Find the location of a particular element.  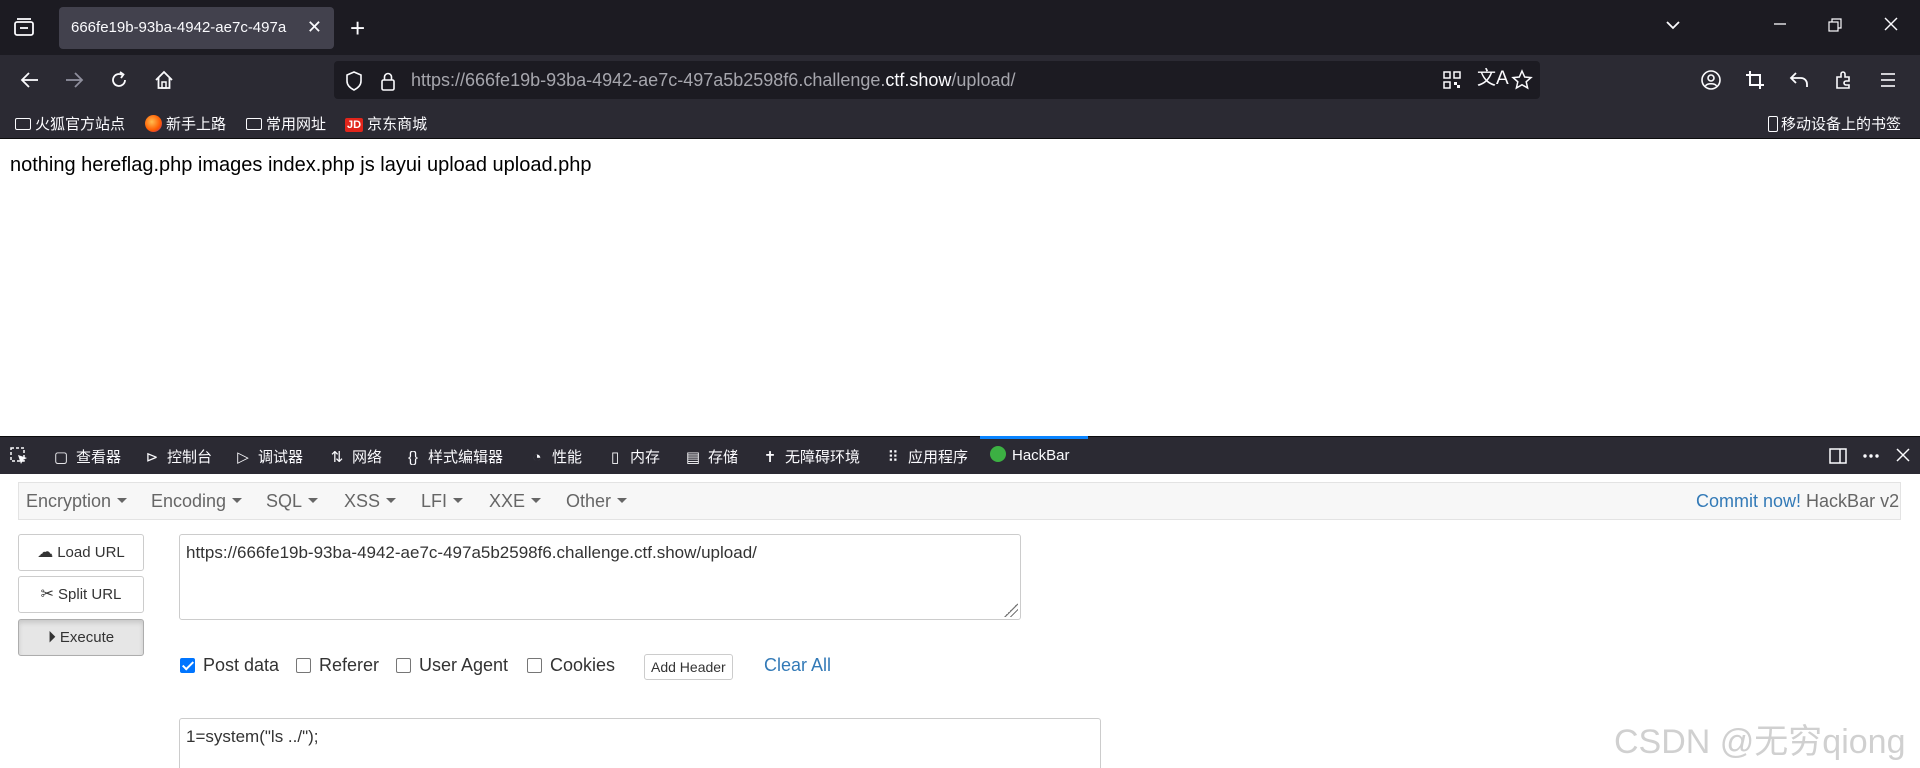

scissors-icon: ✂ is located at coordinates (47, 594).